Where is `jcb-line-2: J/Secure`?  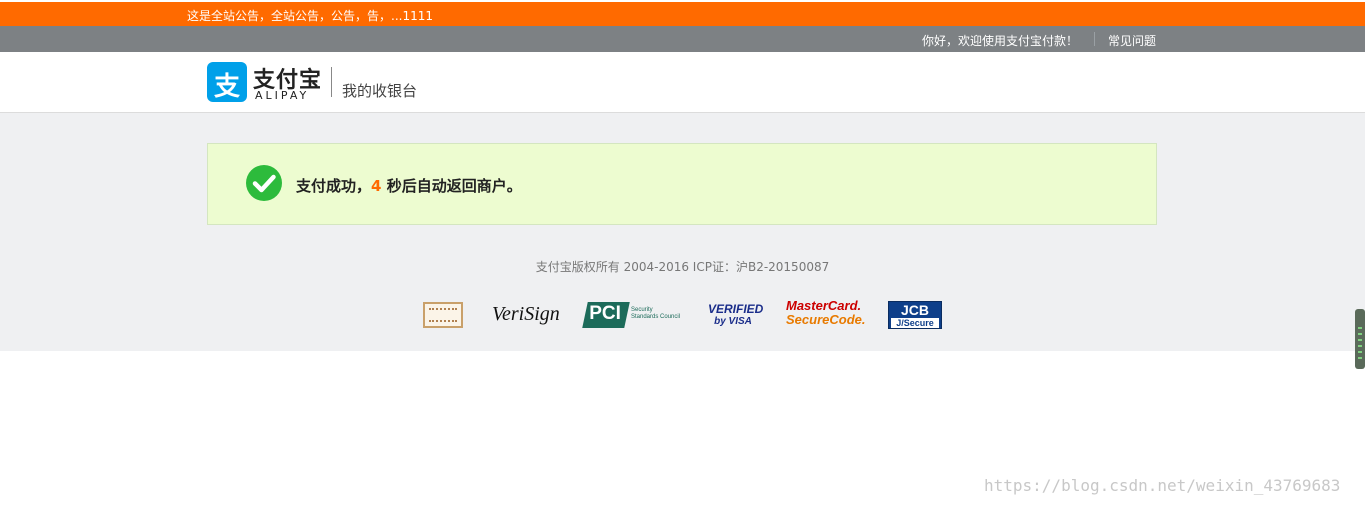
jcb-line-2: J/Secure is located at coordinates (915, 323).